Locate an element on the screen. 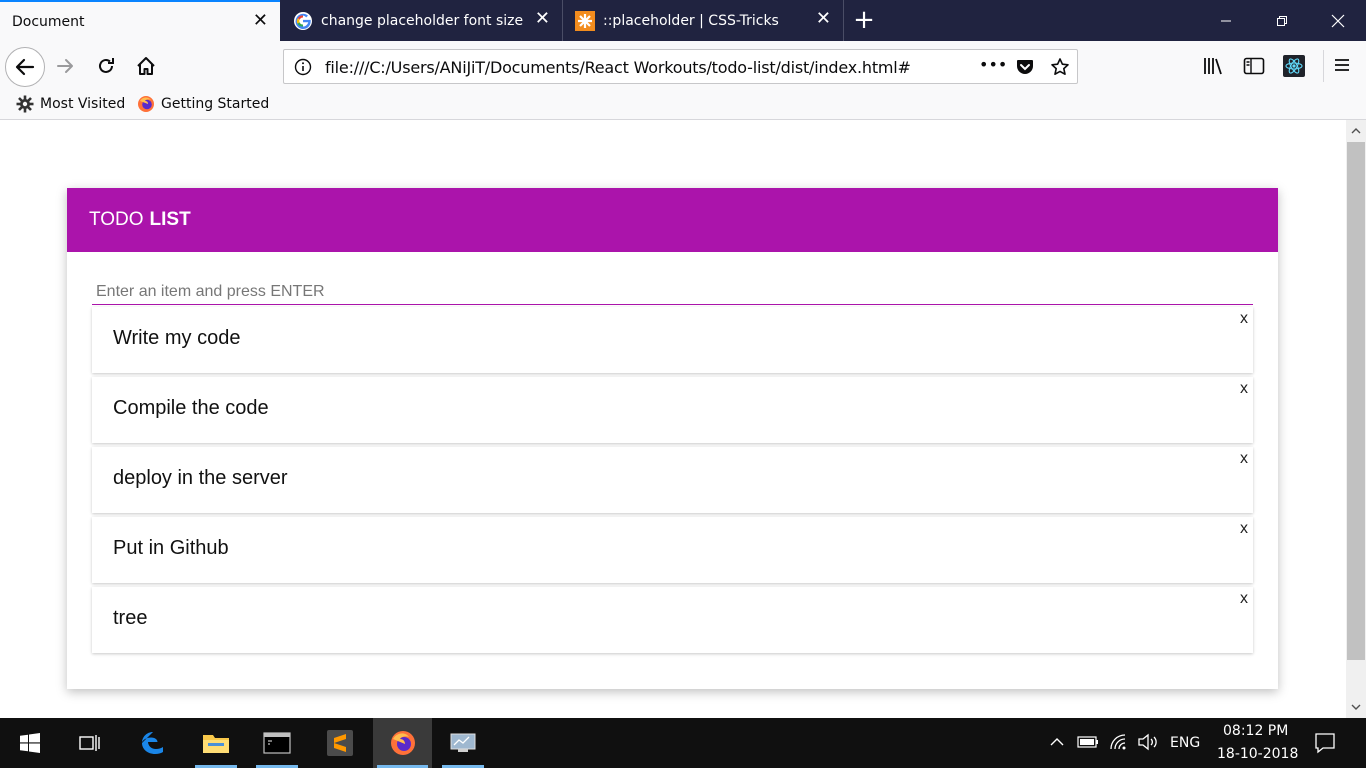 The height and width of the screenshot is (768, 1366). pocket-icon is located at coordinates (1025, 67).